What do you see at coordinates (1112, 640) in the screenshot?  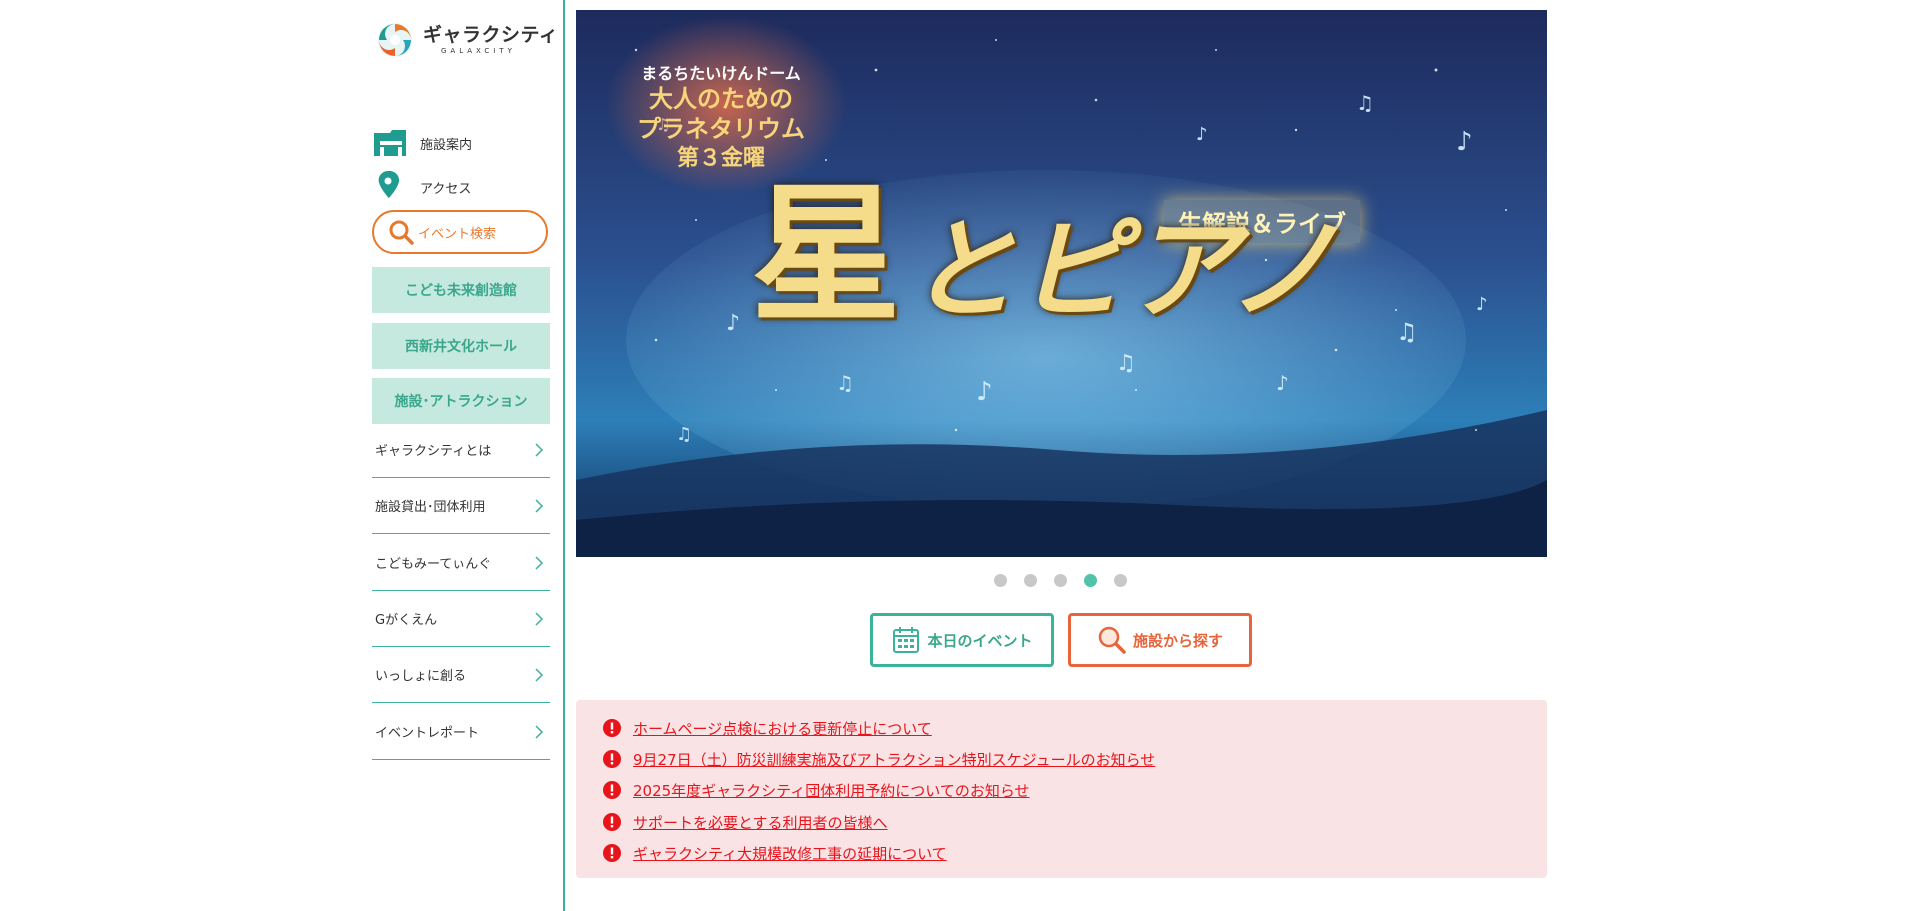 I see `magnifier-icon` at bounding box center [1112, 640].